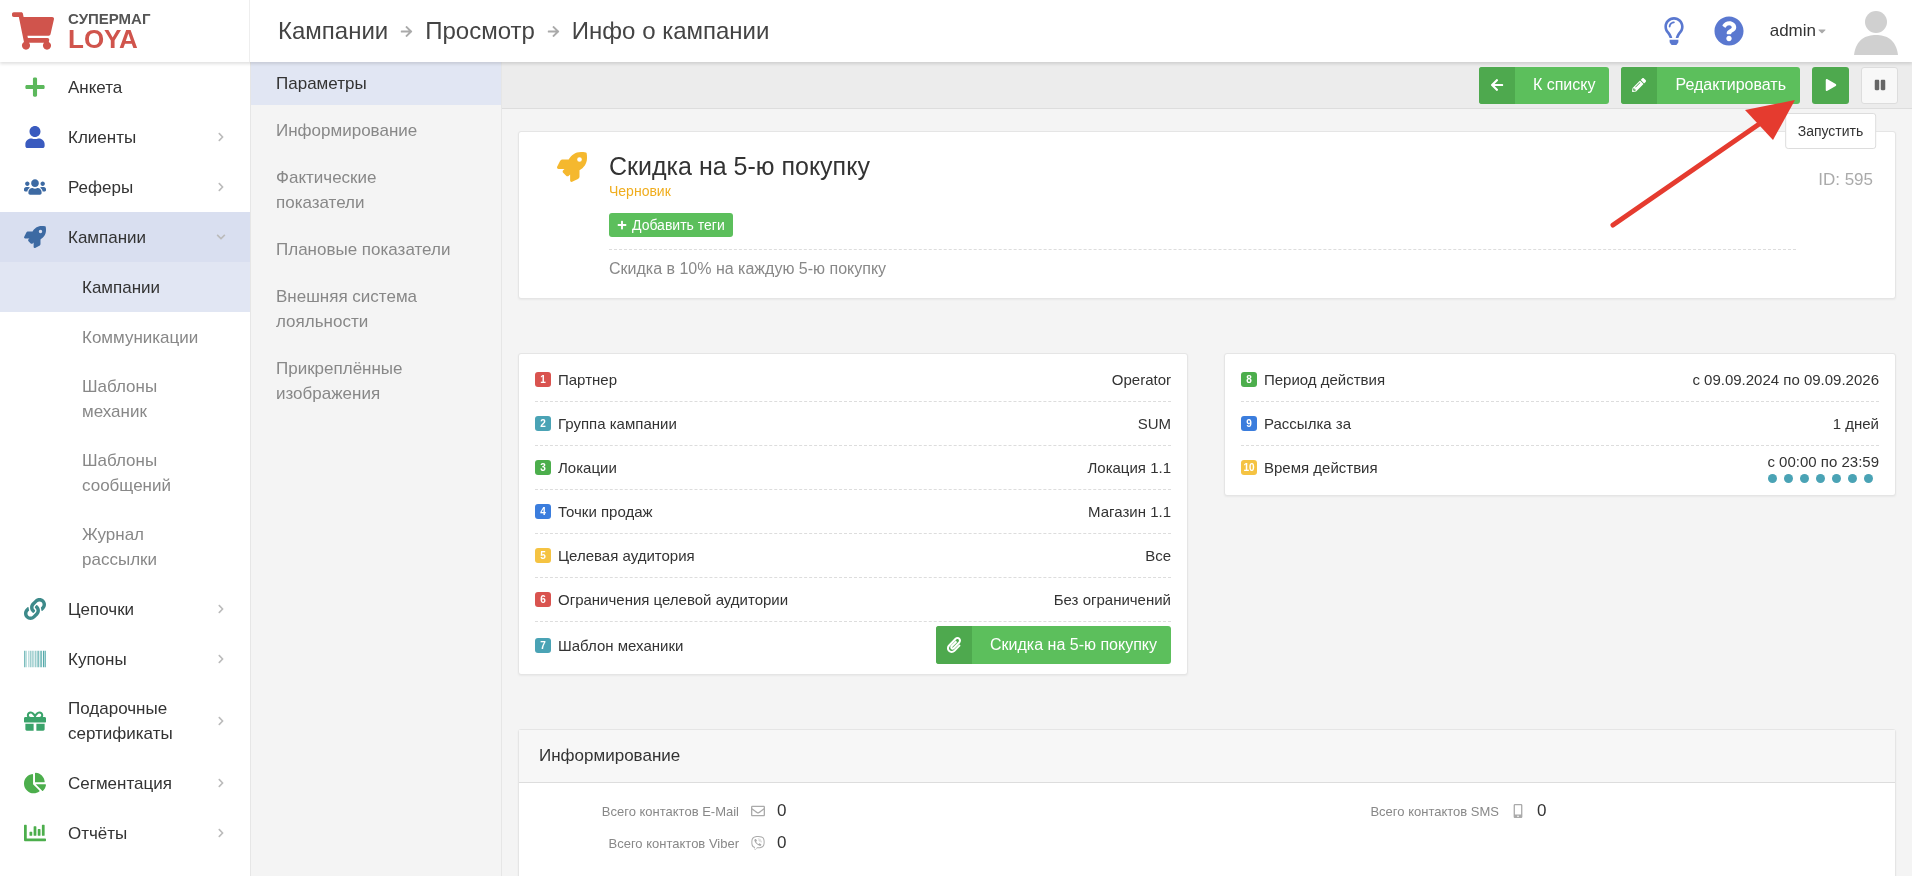 The width and height of the screenshot is (1912, 876). I want to click on param-label: Время действия, so click(1321, 467).